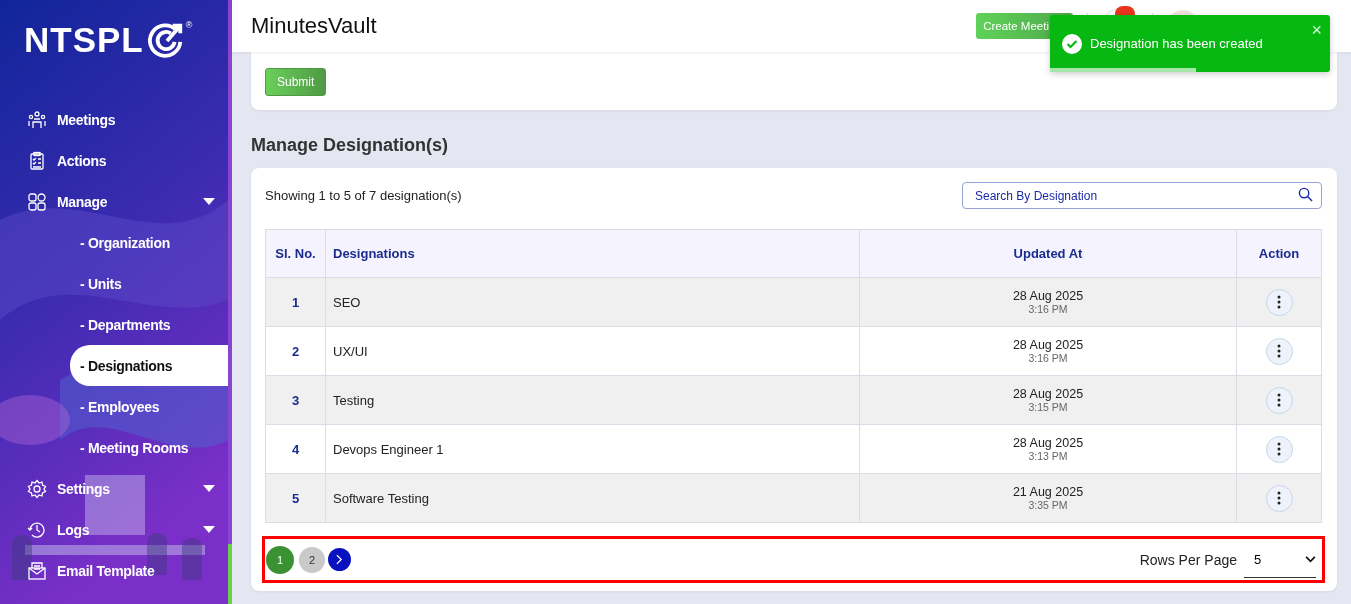 The height and width of the screenshot is (604, 1351). What do you see at coordinates (189, 25) in the screenshot?
I see `registered-mark: ®` at bounding box center [189, 25].